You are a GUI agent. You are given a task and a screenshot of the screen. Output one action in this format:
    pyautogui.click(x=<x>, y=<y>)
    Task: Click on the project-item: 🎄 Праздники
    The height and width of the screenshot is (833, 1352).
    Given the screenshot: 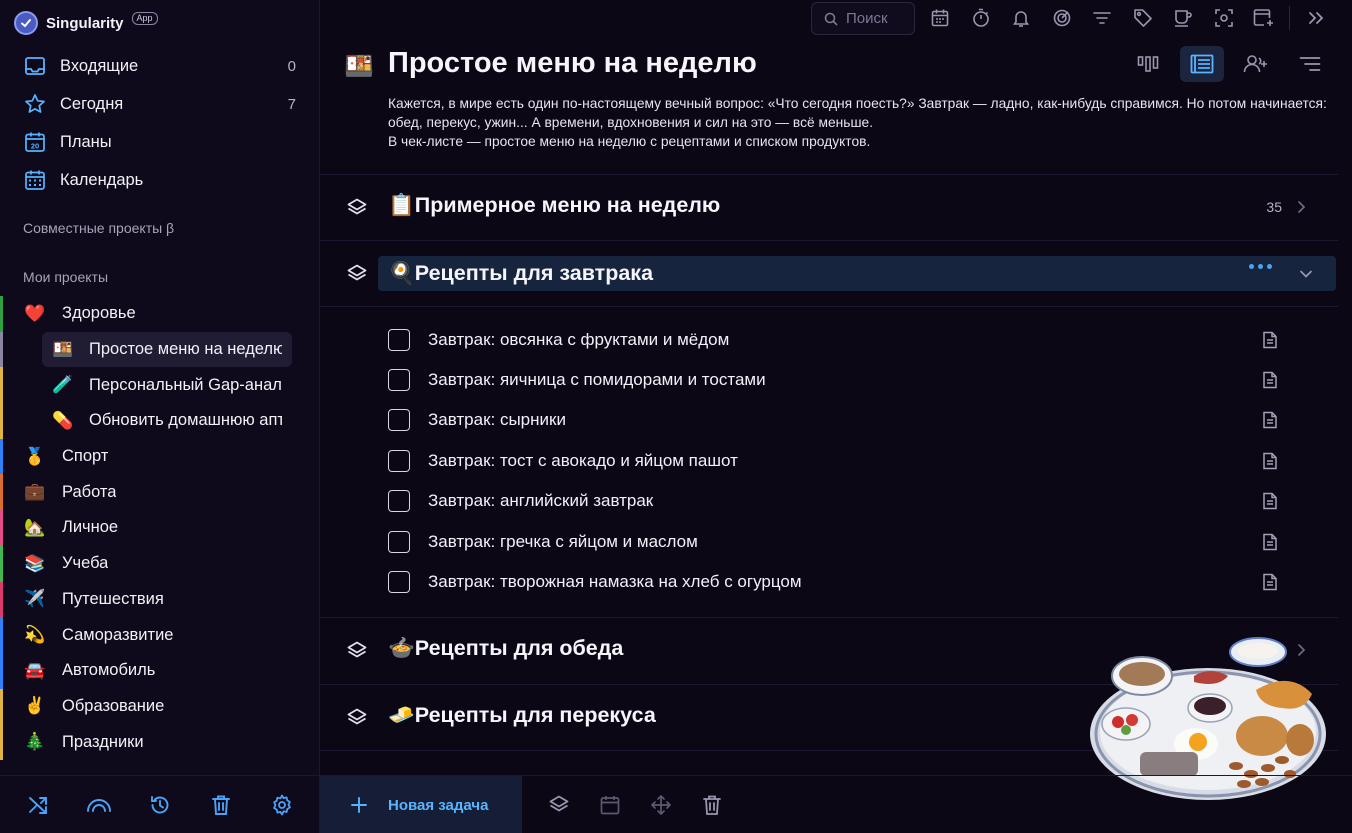 What is the action you would take?
    pyautogui.click(x=160, y=742)
    